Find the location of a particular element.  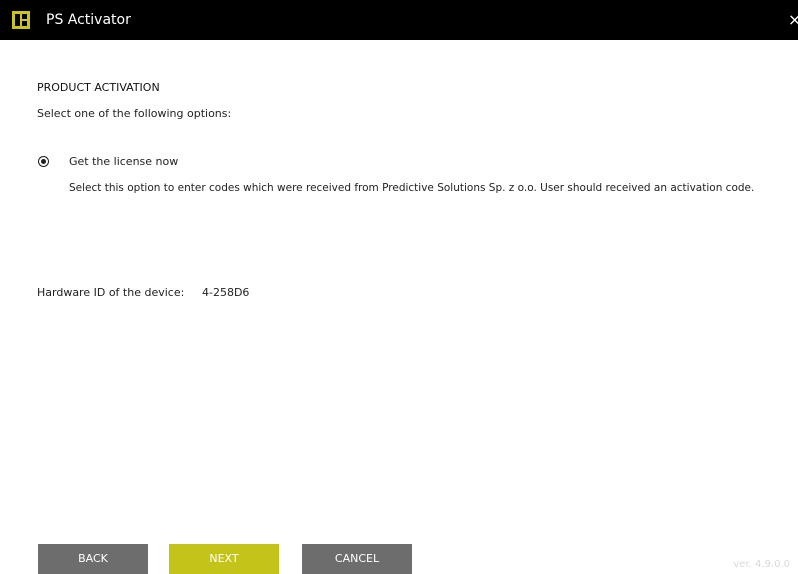

radio-selected-icon is located at coordinates (43, 161).